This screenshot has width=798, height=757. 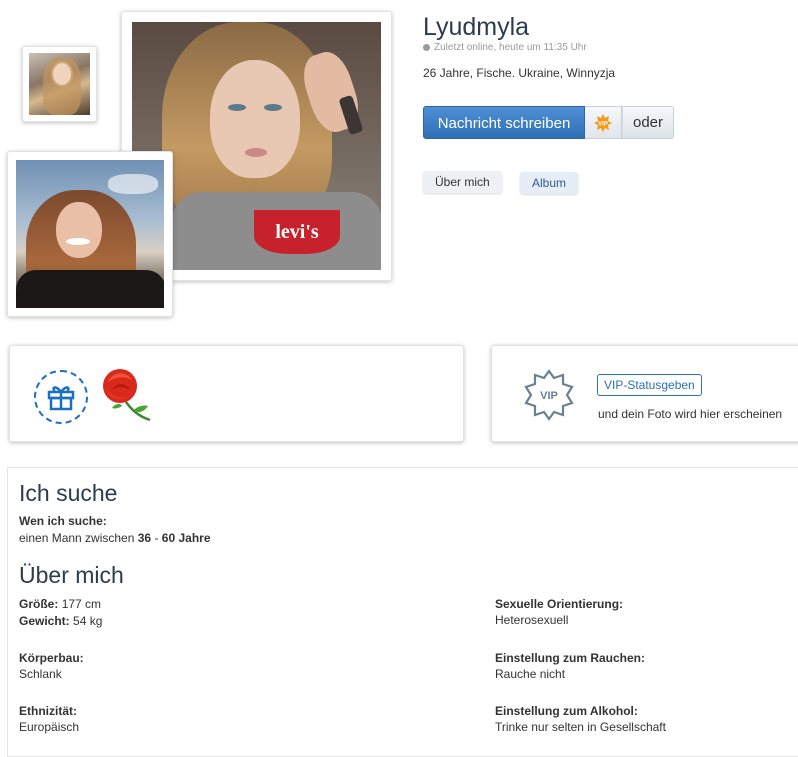 I want to click on weight-label: Gewicht:, so click(x=44, y=621).